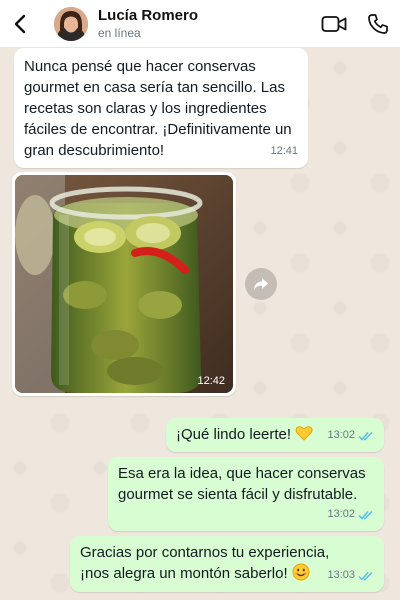 The image size is (400, 600). I want to click on message-outgoing: ¡Qué lindo leerte! 13:02, so click(275, 435).